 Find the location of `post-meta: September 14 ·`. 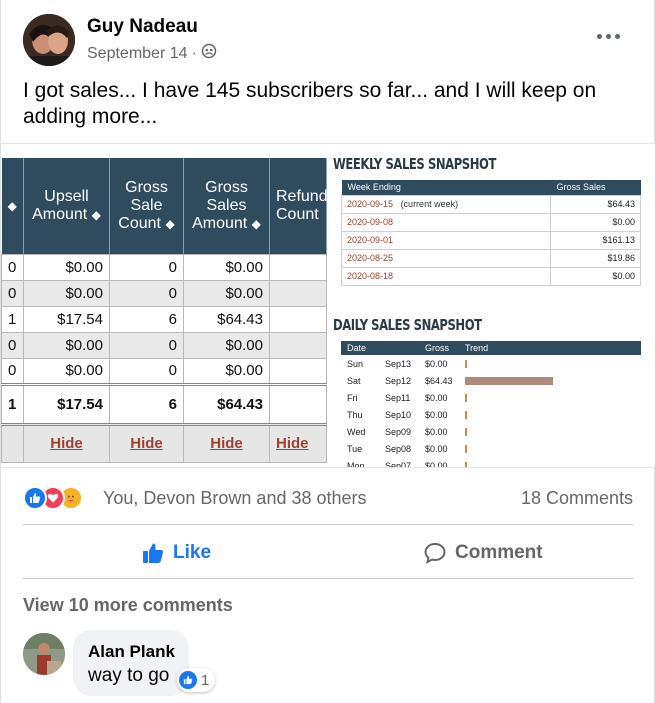

post-meta: September 14 · is located at coordinates (152, 53).